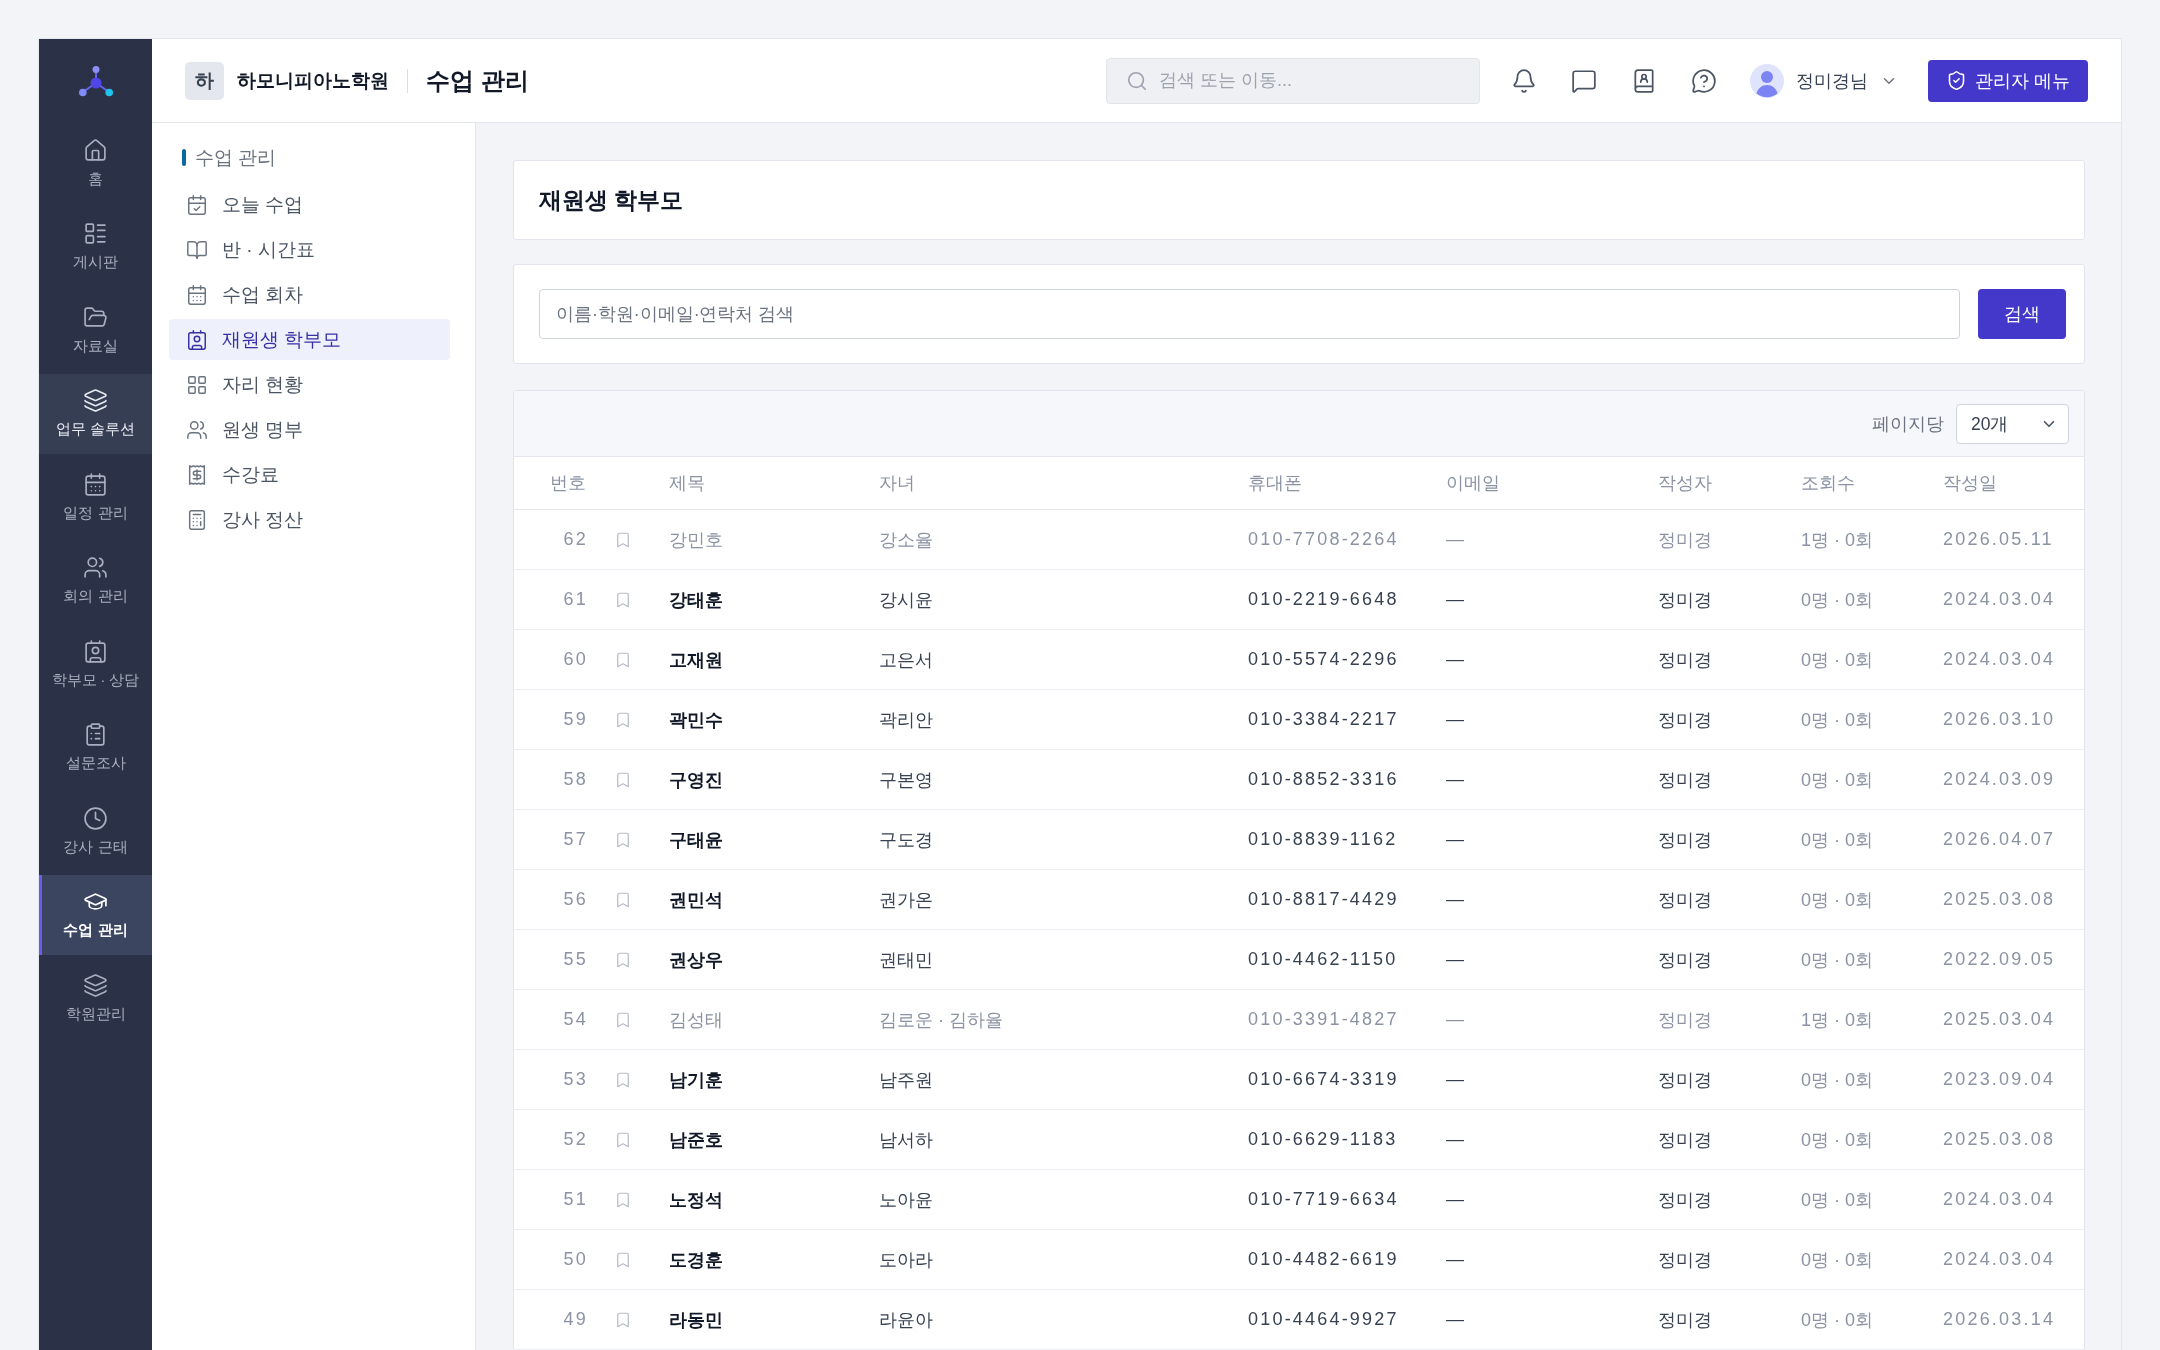  What do you see at coordinates (197, 339) in the screenshot?
I see `contact-card-icon` at bounding box center [197, 339].